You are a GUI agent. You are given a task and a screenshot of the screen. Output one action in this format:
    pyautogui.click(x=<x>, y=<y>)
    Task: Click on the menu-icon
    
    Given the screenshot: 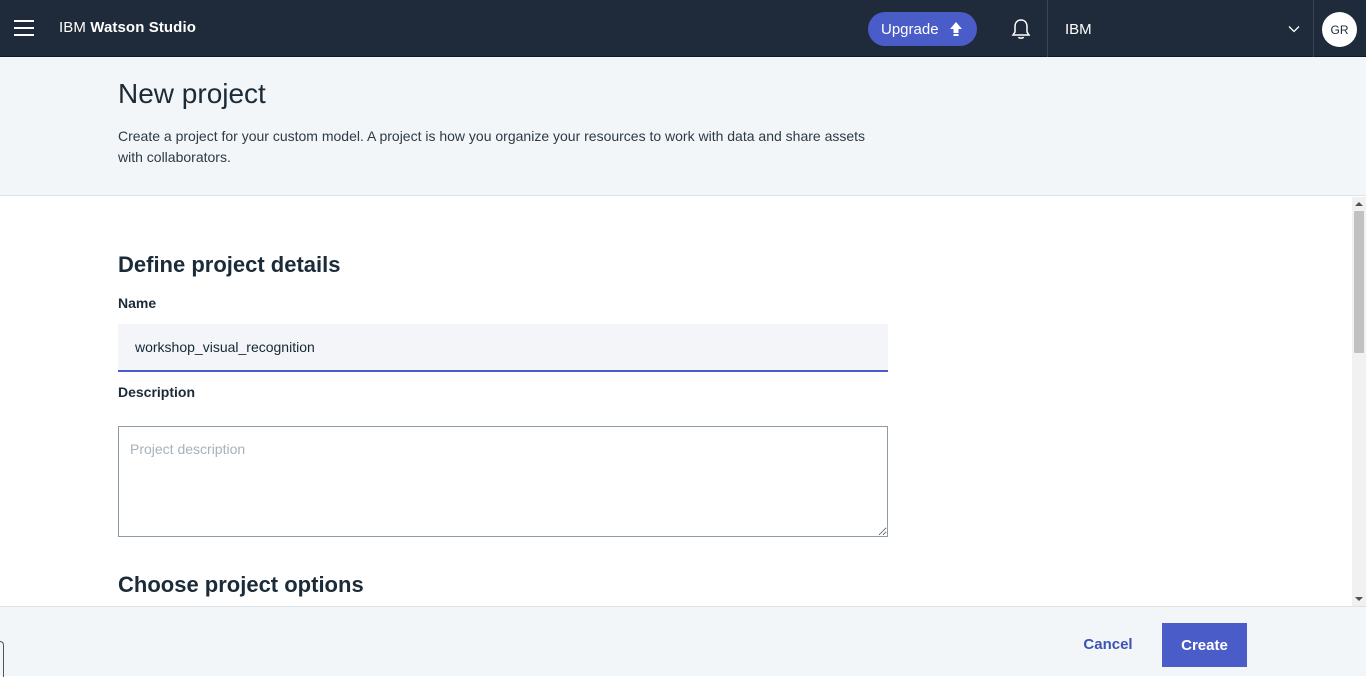 What is the action you would take?
    pyautogui.click(x=24, y=28)
    